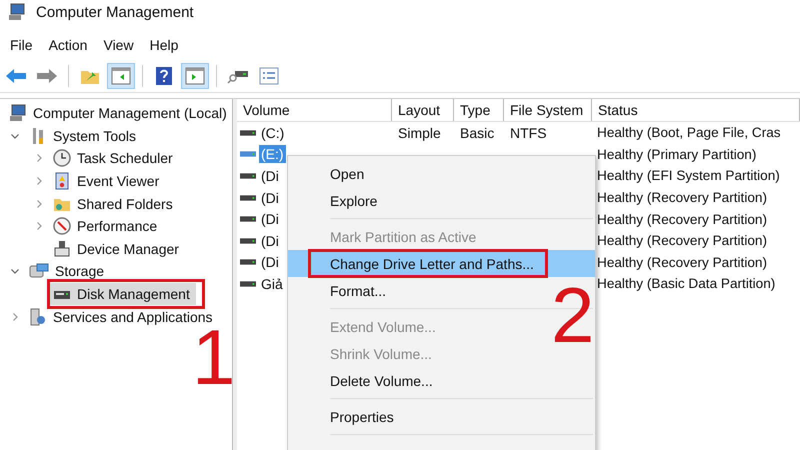  Describe the element at coordinates (676, 154) in the screenshot. I see `table-cell: Healthy (Primary Partition)` at that location.